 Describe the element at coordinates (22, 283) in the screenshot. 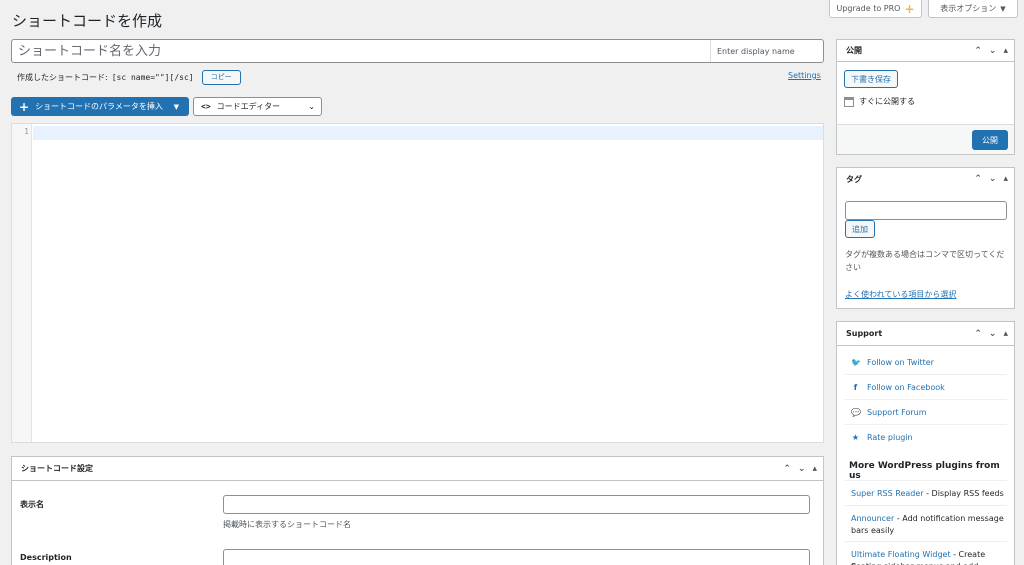

I see `line-gutter: 1` at that location.